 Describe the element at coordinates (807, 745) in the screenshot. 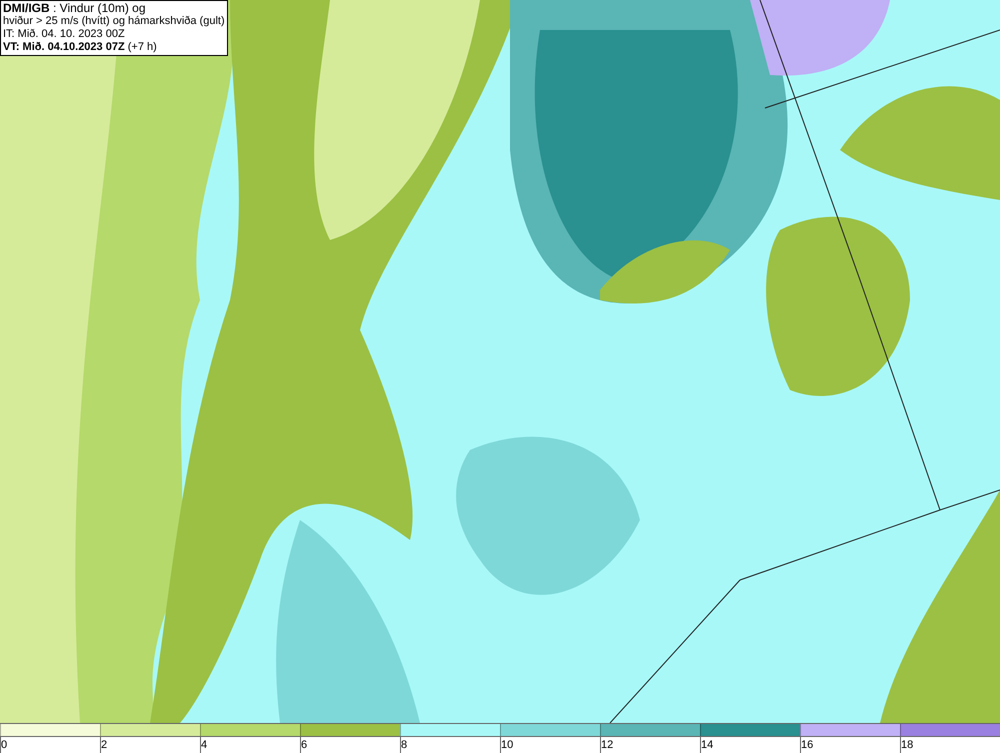

I see `legend-label: 16` at that location.